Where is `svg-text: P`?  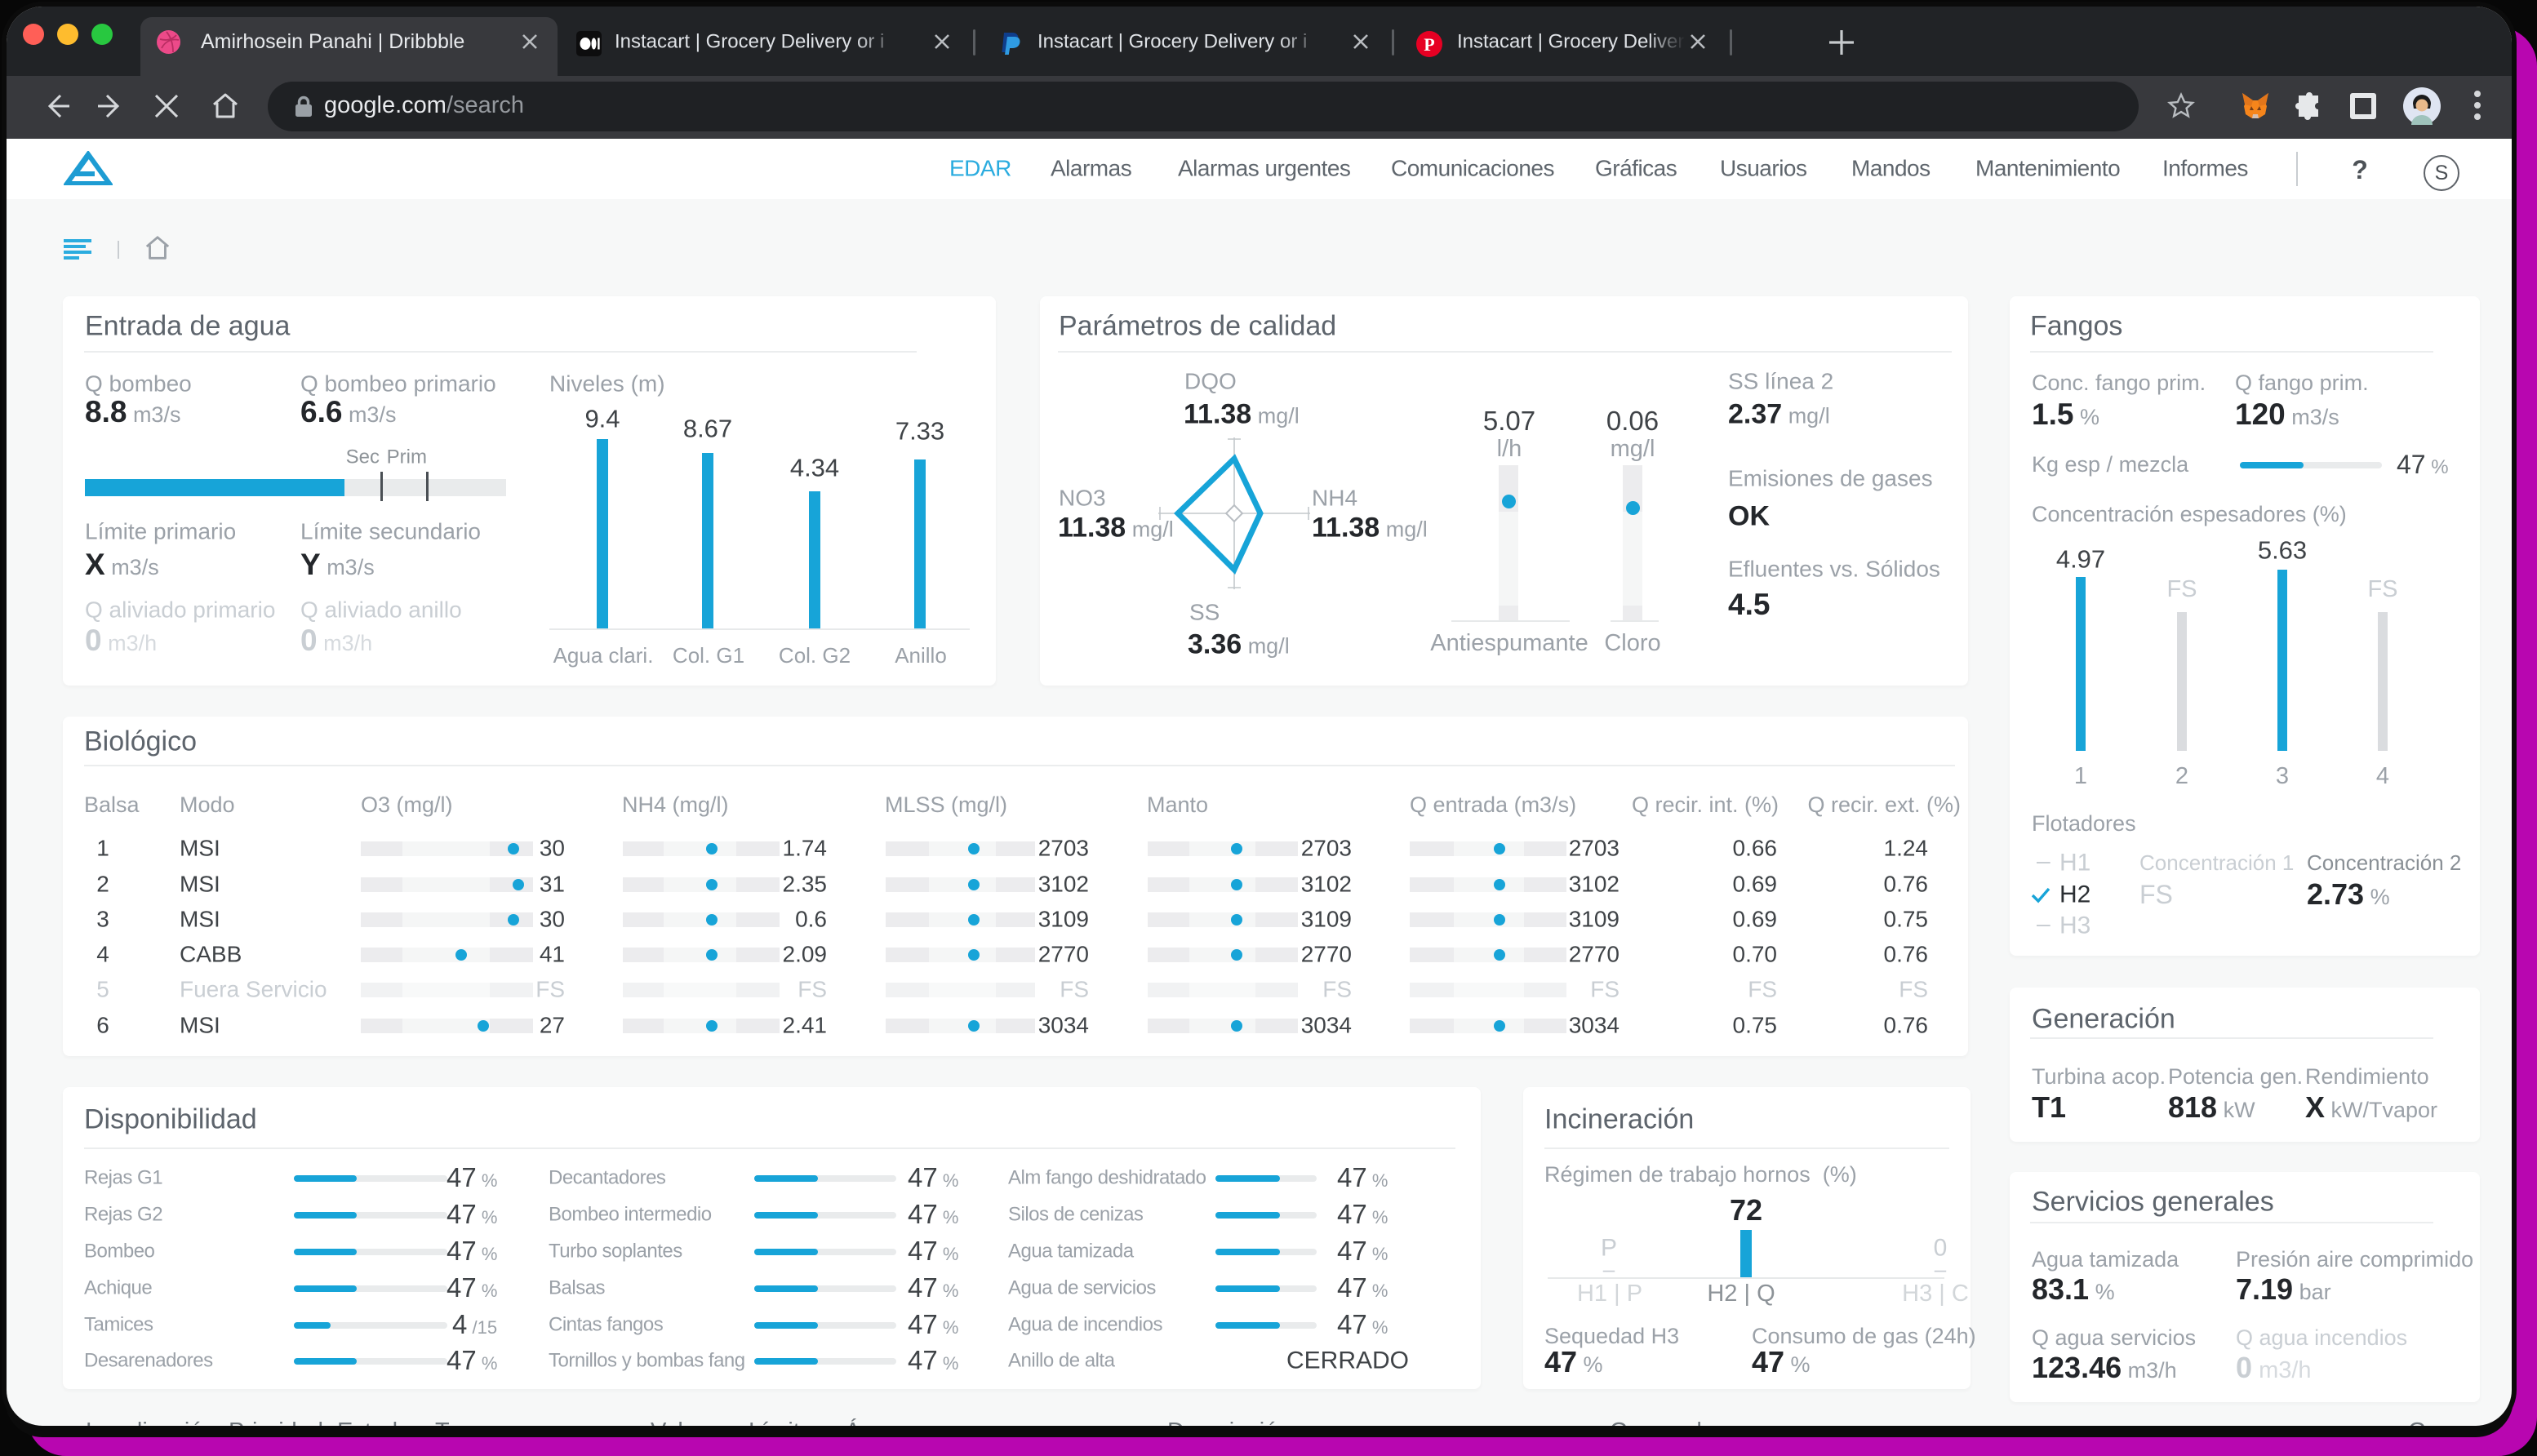
svg-text: P is located at coordinates (1429, 44).